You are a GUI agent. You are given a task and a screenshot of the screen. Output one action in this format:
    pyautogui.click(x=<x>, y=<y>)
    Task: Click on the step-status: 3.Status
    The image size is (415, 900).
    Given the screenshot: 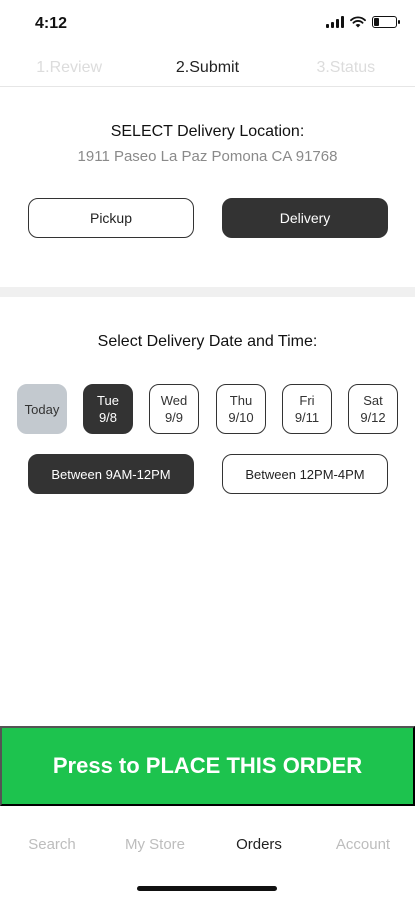 What is the action you would take?
    pyautogui.click(x=346, y=68)
    